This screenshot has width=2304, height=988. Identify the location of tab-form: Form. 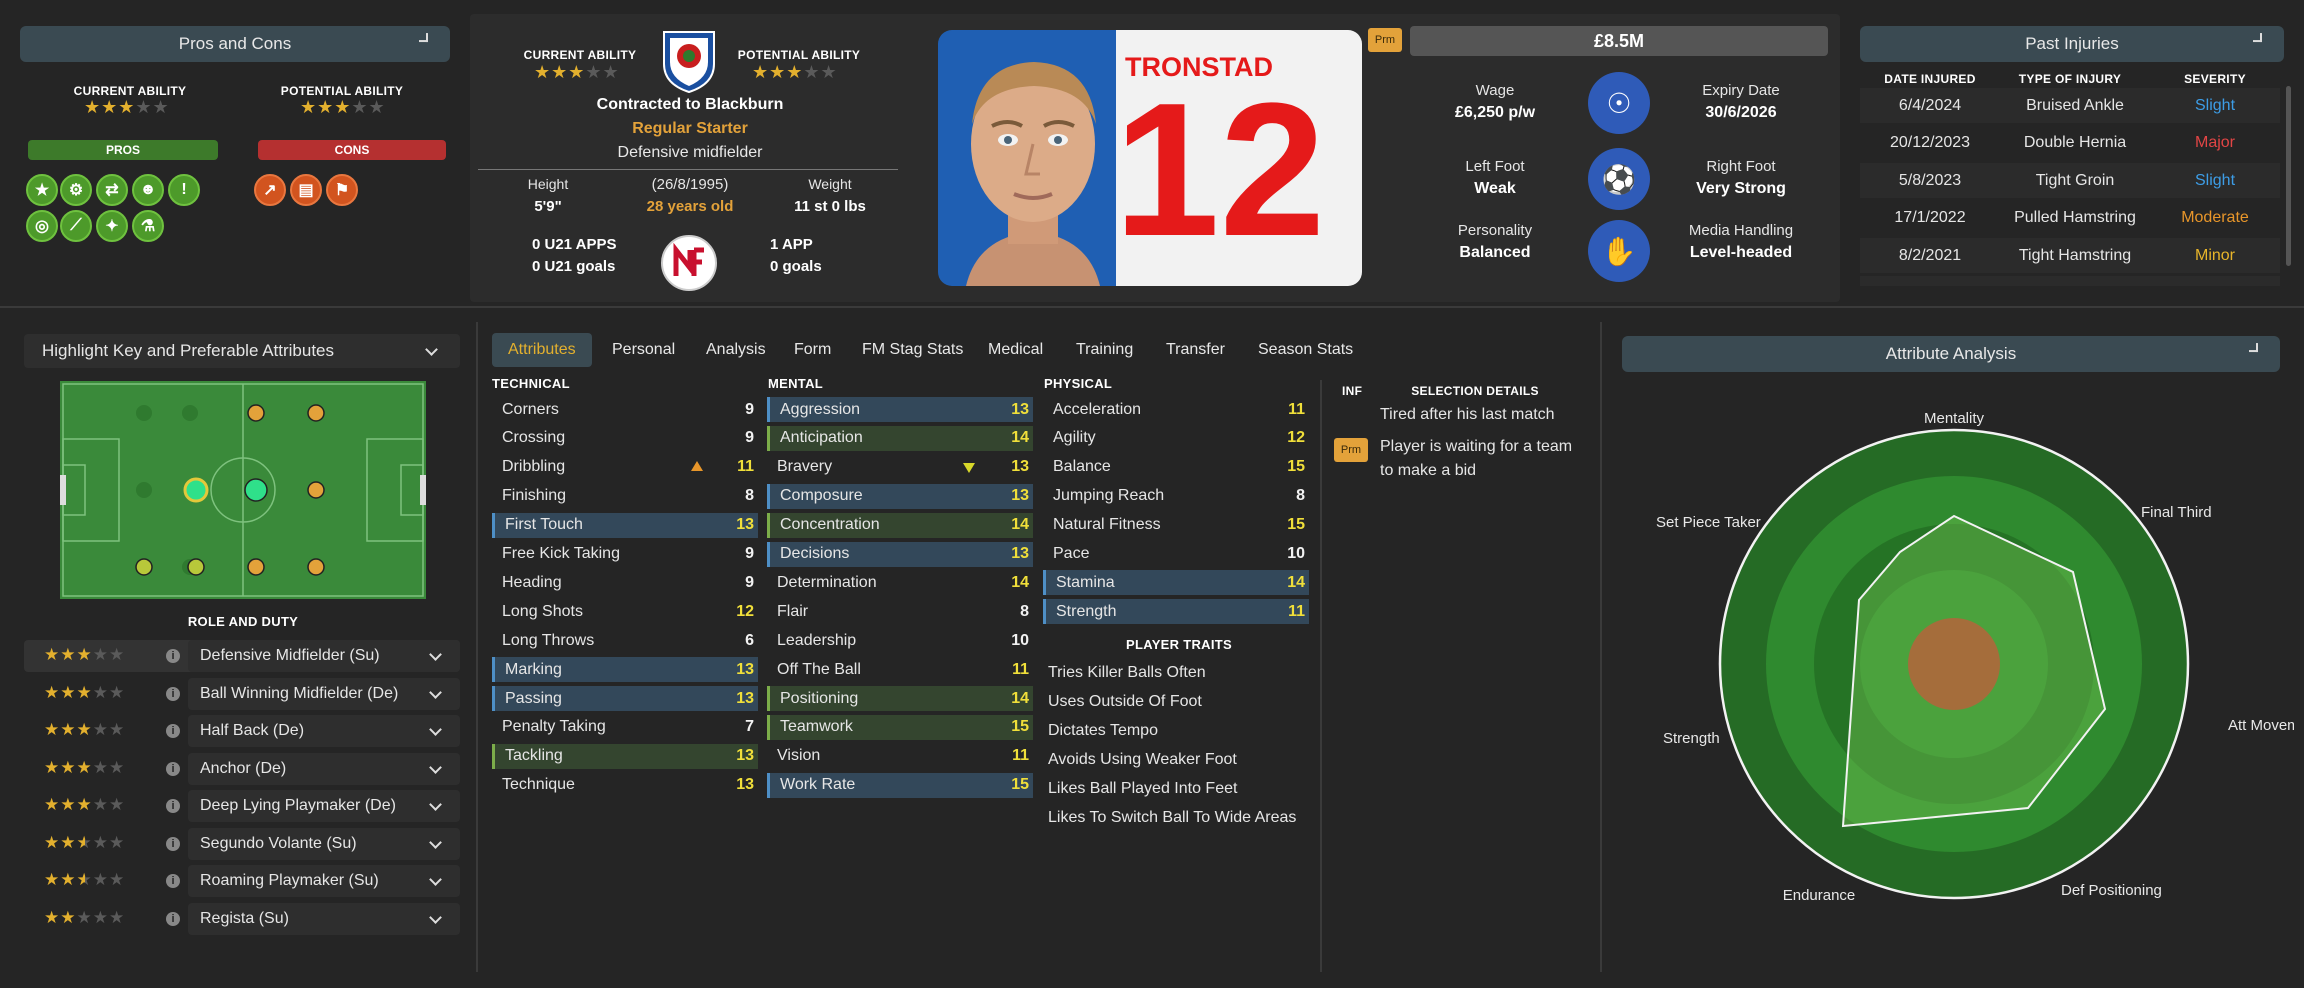
(812, 350).